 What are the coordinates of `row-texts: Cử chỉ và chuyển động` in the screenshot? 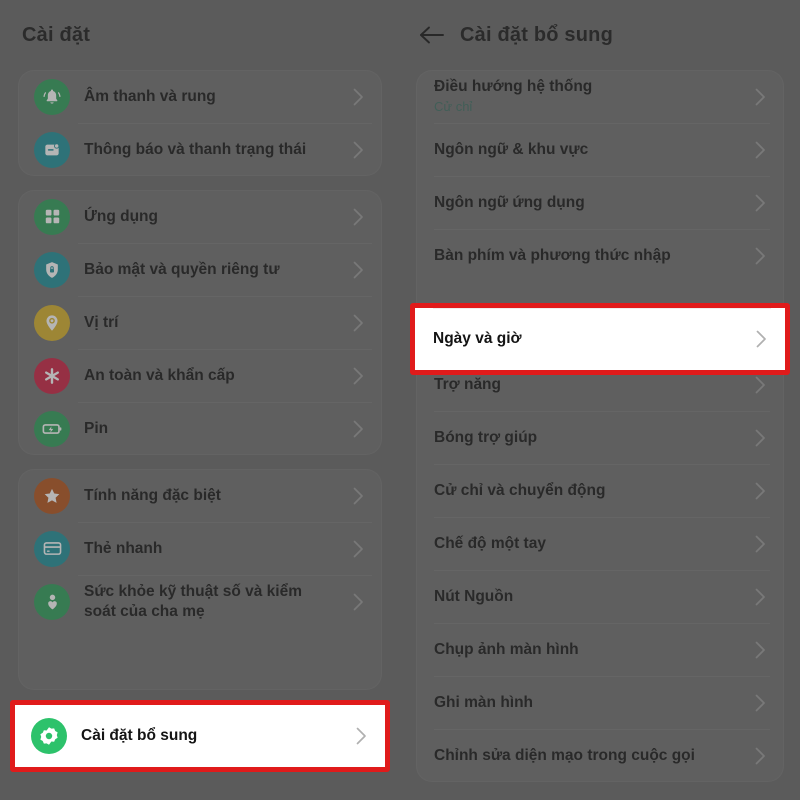 It's located at (585, 491).